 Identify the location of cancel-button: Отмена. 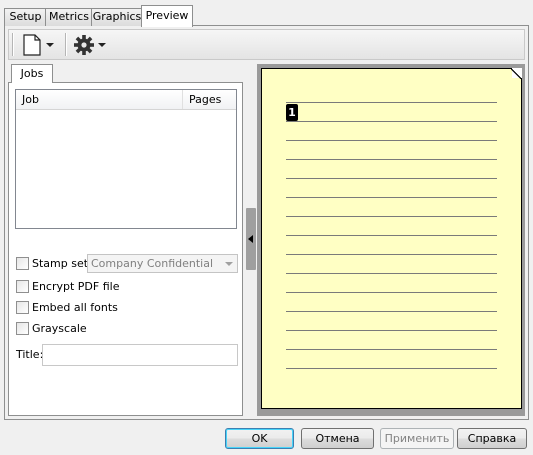
(337, 438).